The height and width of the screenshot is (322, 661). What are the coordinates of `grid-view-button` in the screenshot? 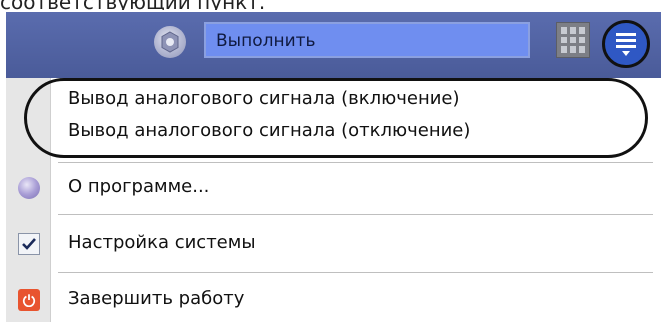 It's located at (573, 40).